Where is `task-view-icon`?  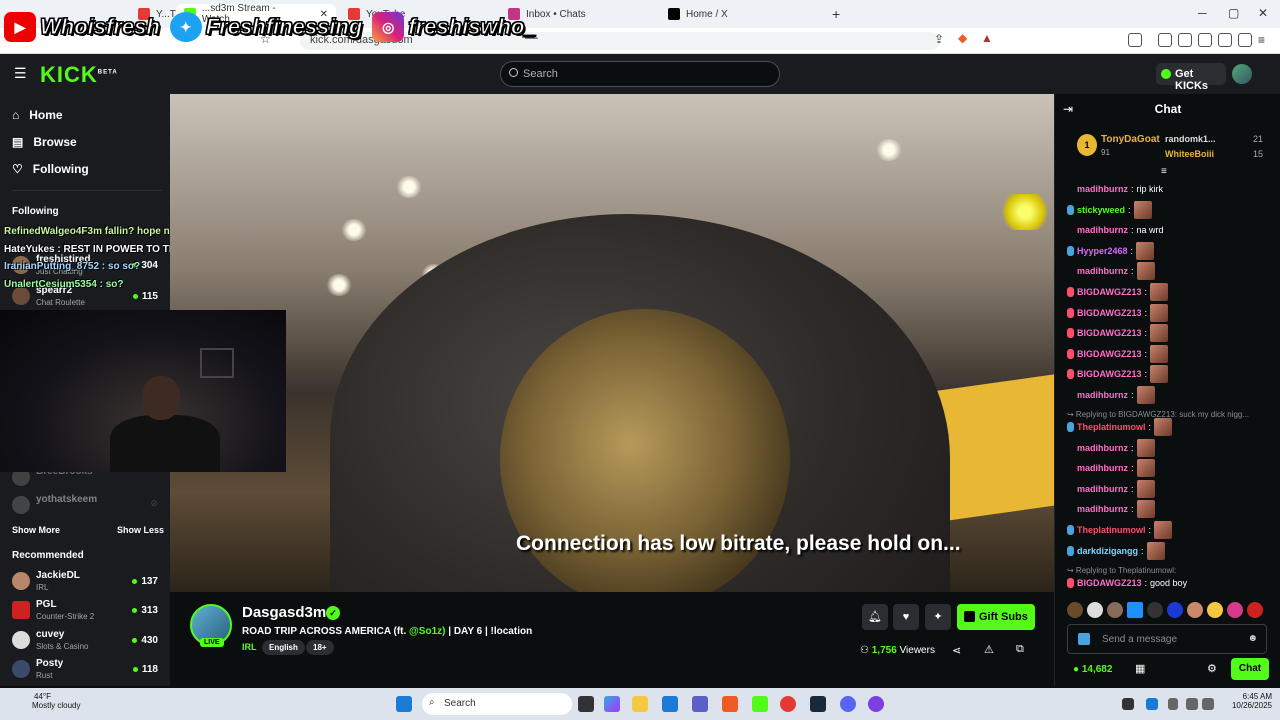
task-view-icon is located at coordinates (586, 704).